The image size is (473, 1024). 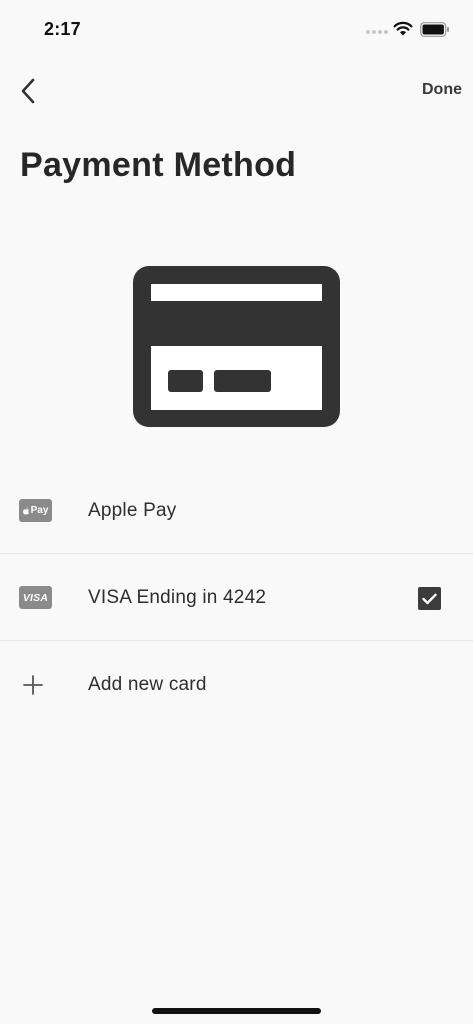 What do you see at coordinates (158, 165) in the screenshot?
I see `page-title: Payment Method` at bounding box center [158, 165].